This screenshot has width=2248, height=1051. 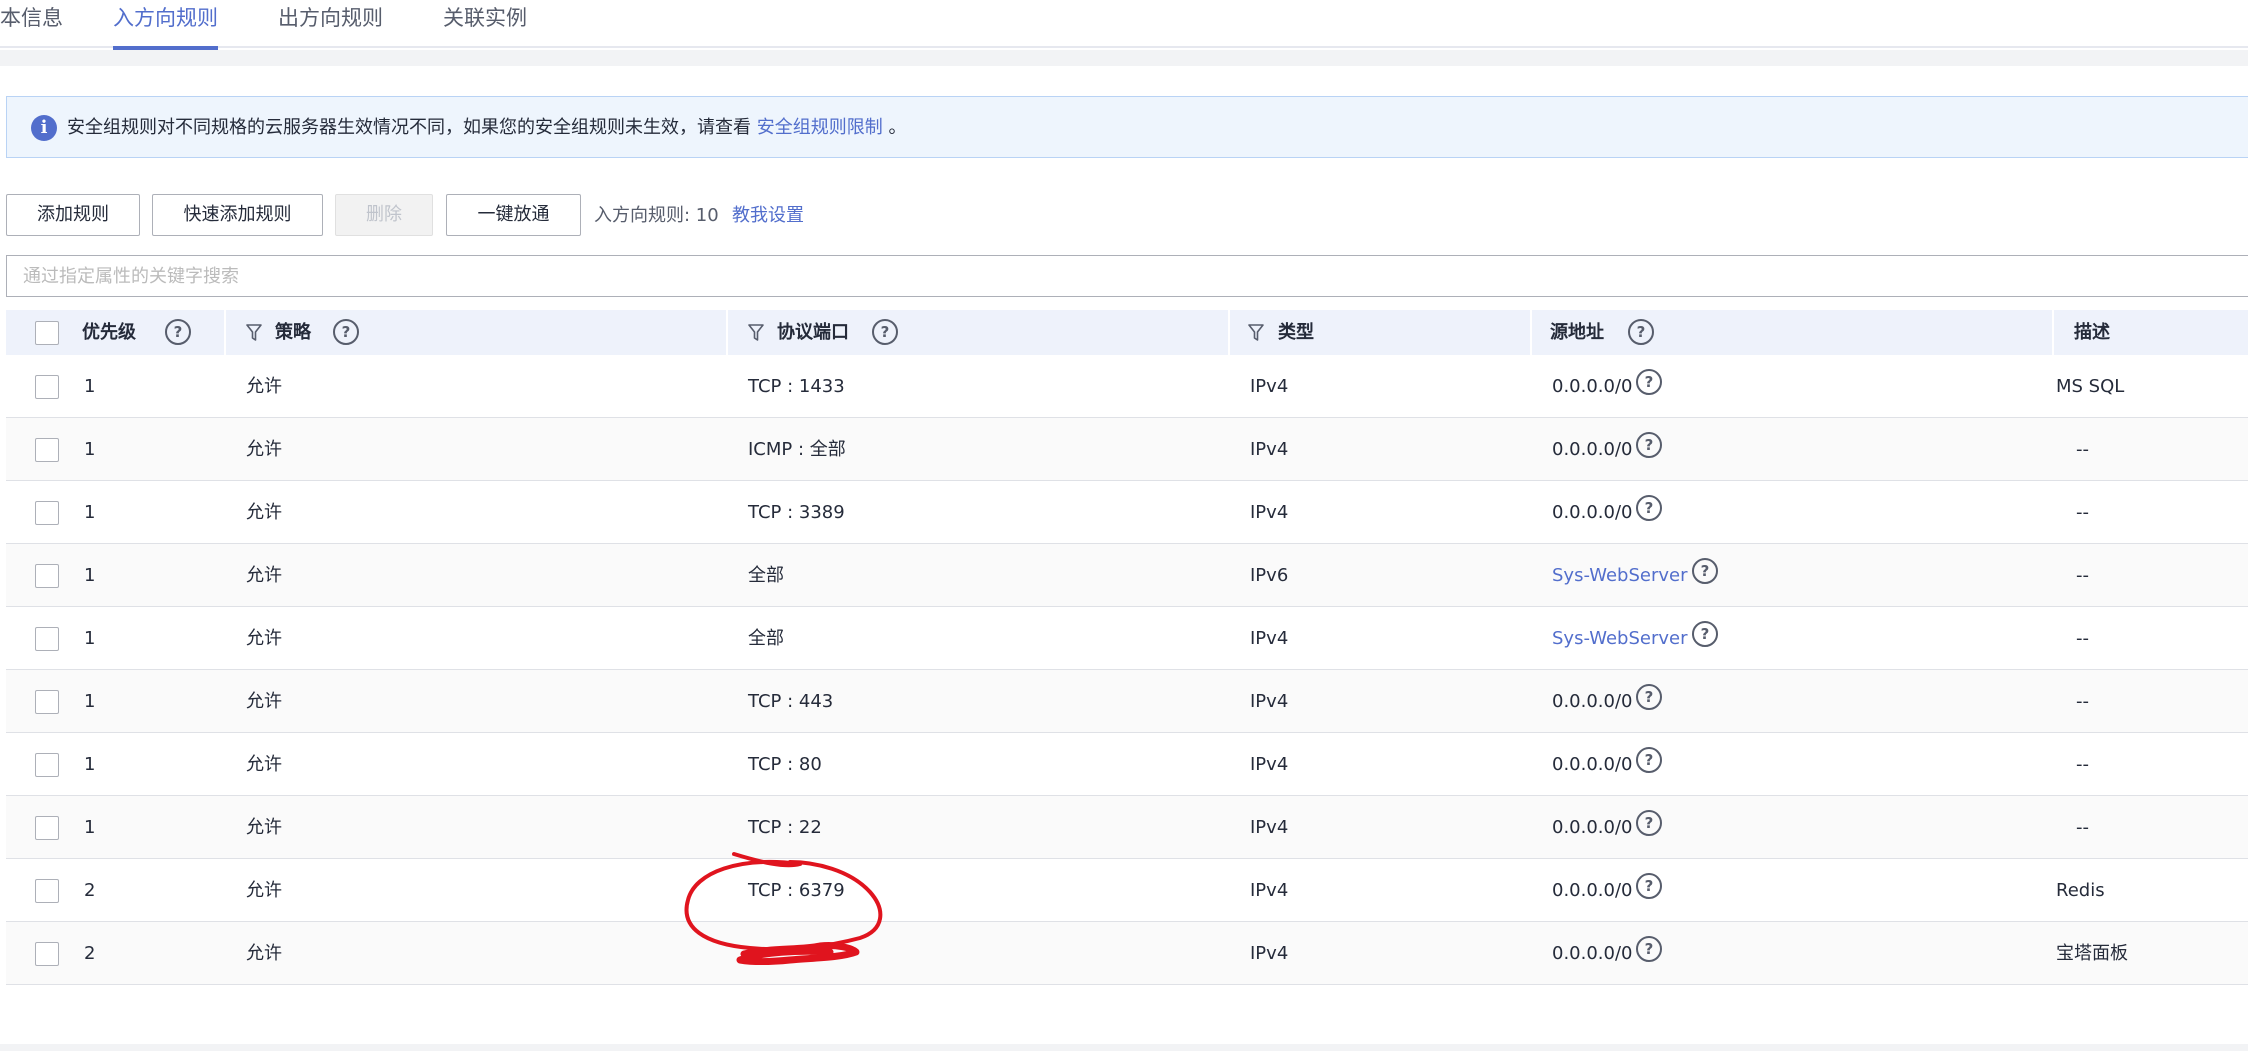 I want to click on cell-protocol-port: TCP : 1433, so click(x=796, y=386).